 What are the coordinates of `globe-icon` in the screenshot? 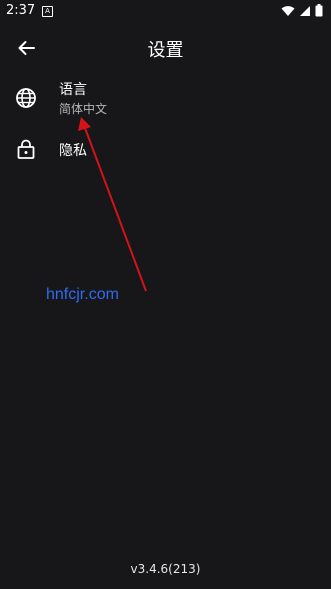 It's located at (26, 98).